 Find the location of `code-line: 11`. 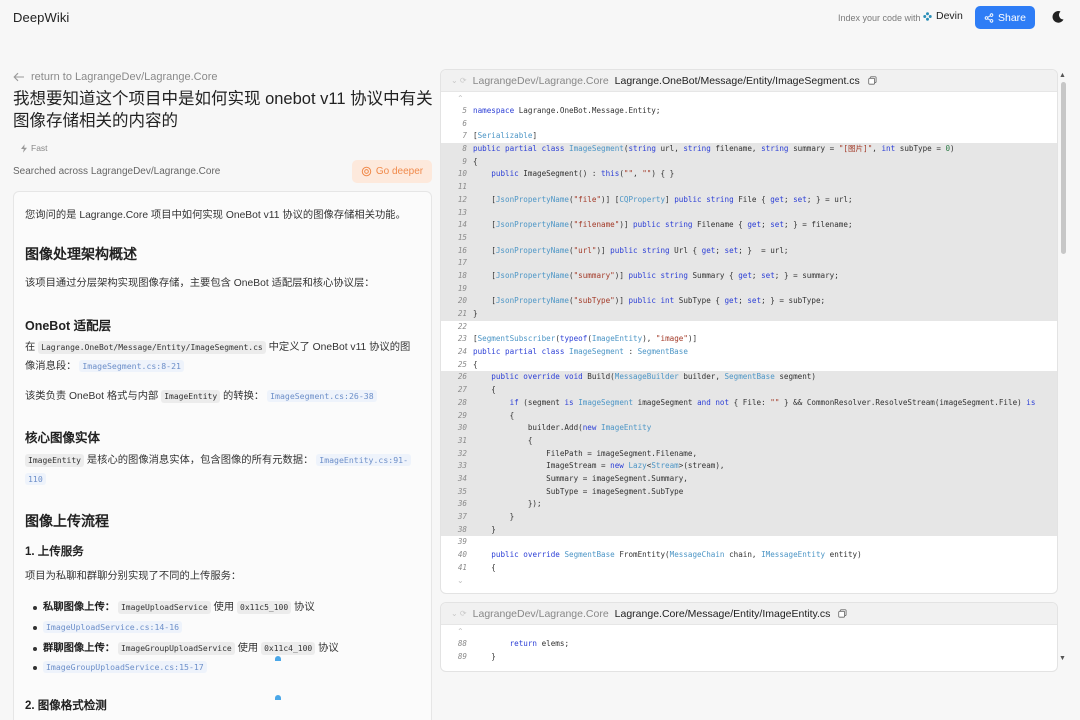

code-line: 11 is located at coordinates (749, 187).